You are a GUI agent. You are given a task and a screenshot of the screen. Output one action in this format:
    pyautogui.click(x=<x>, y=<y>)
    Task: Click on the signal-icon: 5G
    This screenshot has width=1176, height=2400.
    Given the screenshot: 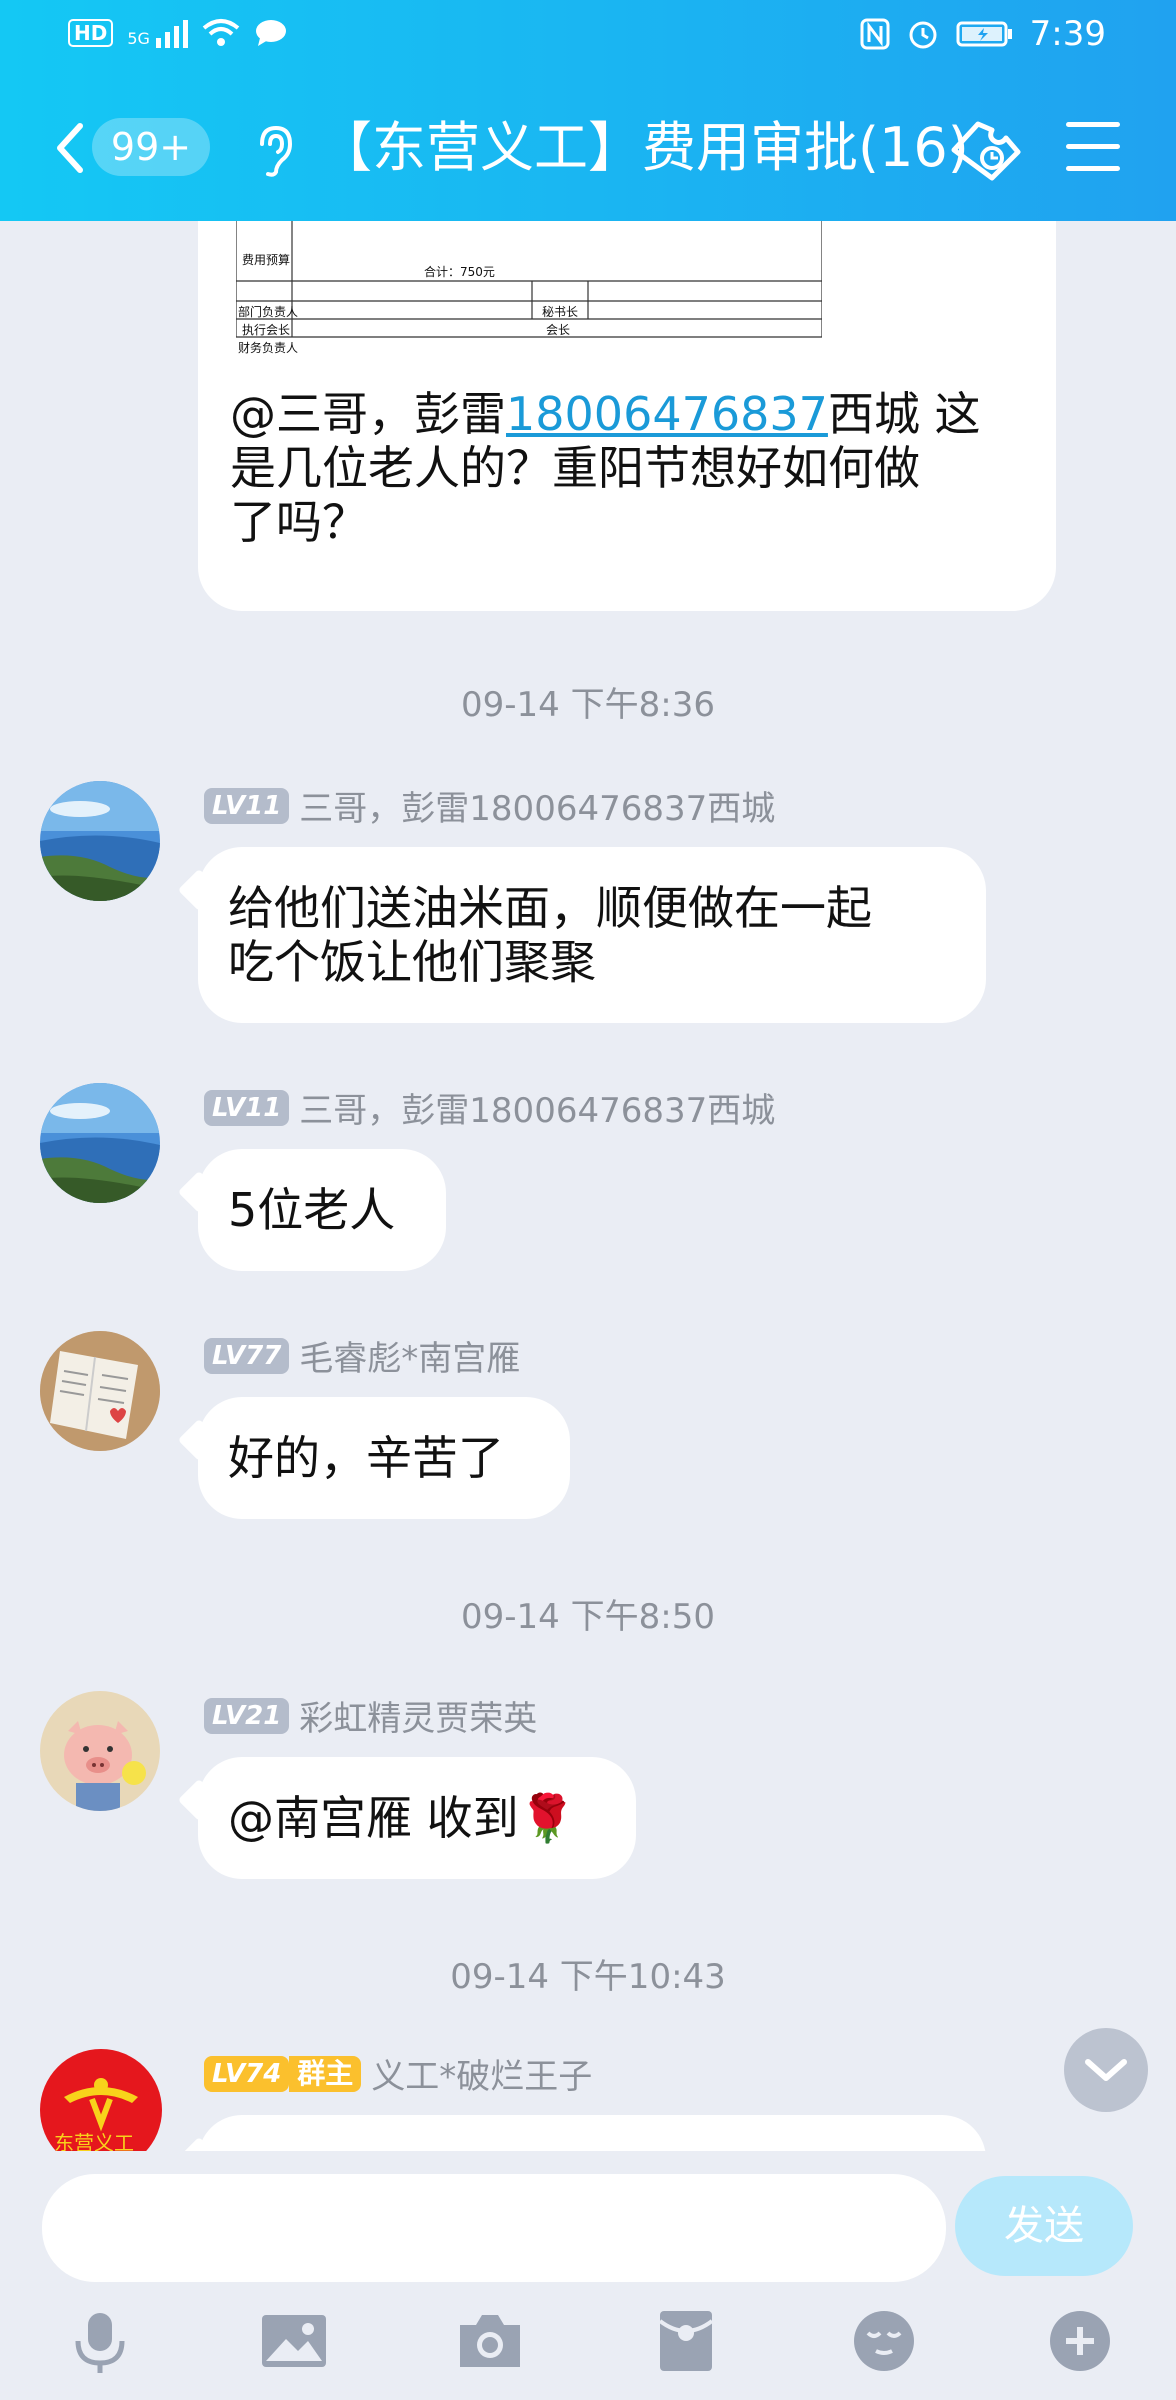 What is the action you would take?
    pyautogui.click(x=157, y=33)
    